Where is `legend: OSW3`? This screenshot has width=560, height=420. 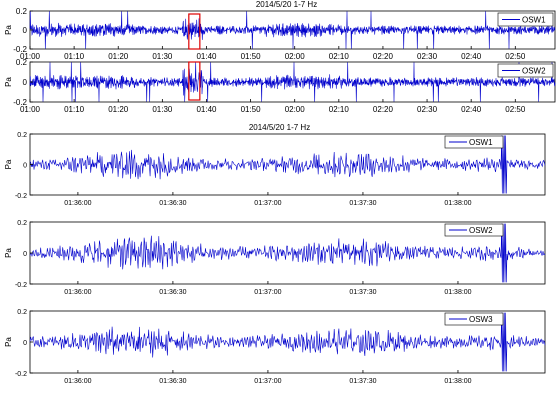
legend: OSW3 is located at coordinates (474, 319).